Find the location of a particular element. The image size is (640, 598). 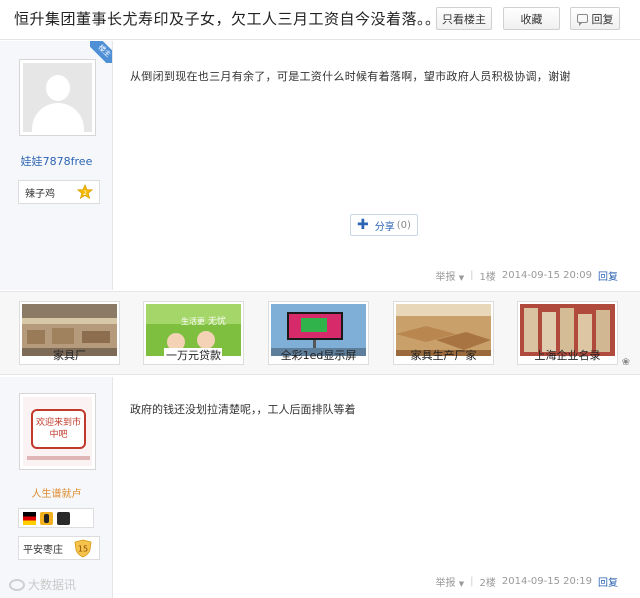

star-level-icon: 2 is located at coordinates (85, 192).